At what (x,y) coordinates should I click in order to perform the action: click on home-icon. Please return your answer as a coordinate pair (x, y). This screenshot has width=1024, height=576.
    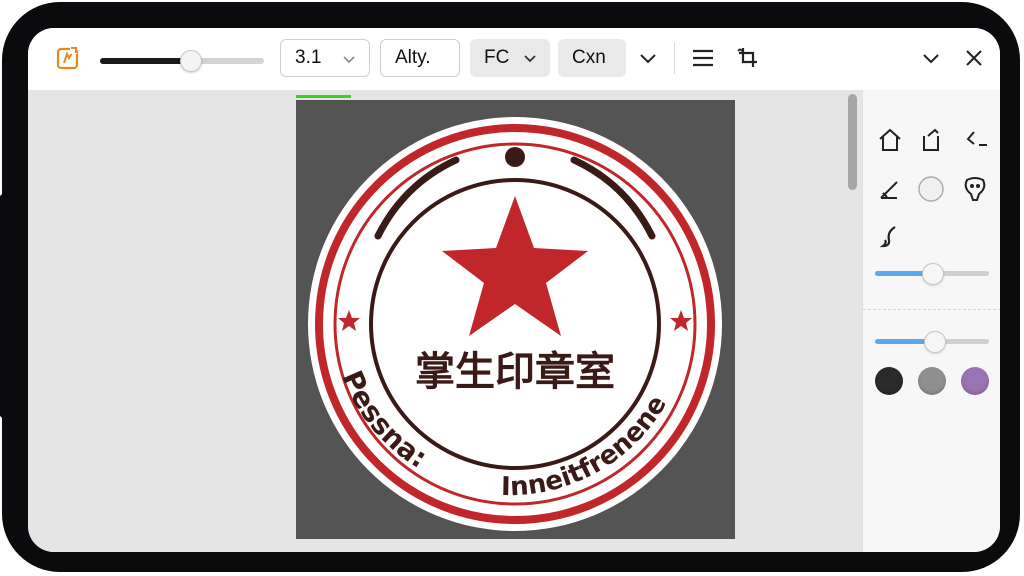
    Looking at the image, I should click on (890, 140).